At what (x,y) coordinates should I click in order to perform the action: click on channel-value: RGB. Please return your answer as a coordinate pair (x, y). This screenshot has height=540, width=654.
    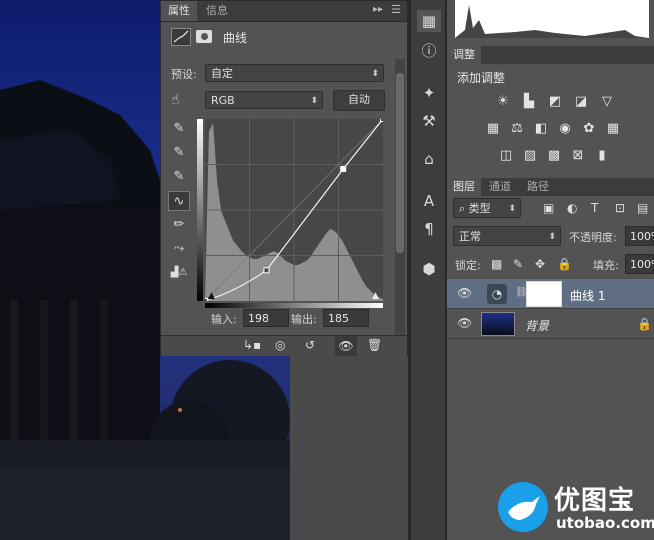
    Looking at the image, I should click on (223, 100).